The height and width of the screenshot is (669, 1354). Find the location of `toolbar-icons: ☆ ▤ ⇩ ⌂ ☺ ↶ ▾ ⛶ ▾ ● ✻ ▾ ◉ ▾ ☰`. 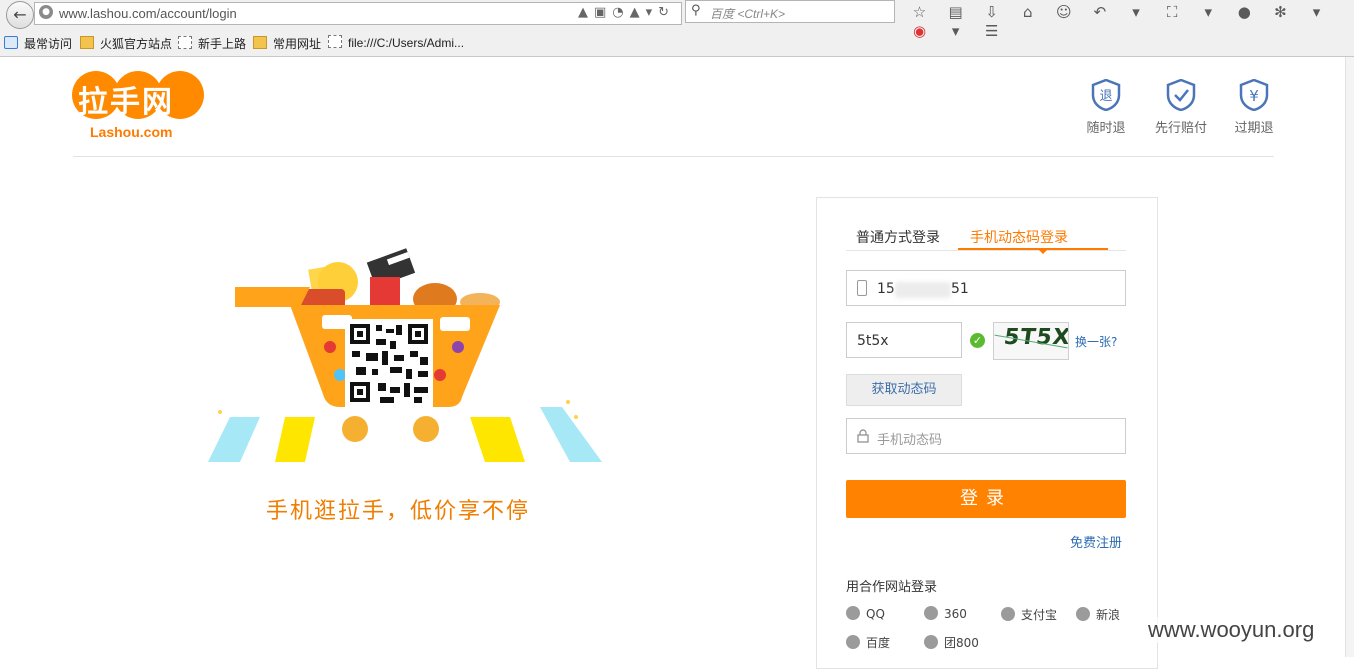

toolbar-icons: ☆ ▤ ⇩ ⌂ ☺ ↶ ▾ ⛶ ▾ ● ✻ ▾ ◉ ▾ ☰ is located at coordinates (1129, 21).